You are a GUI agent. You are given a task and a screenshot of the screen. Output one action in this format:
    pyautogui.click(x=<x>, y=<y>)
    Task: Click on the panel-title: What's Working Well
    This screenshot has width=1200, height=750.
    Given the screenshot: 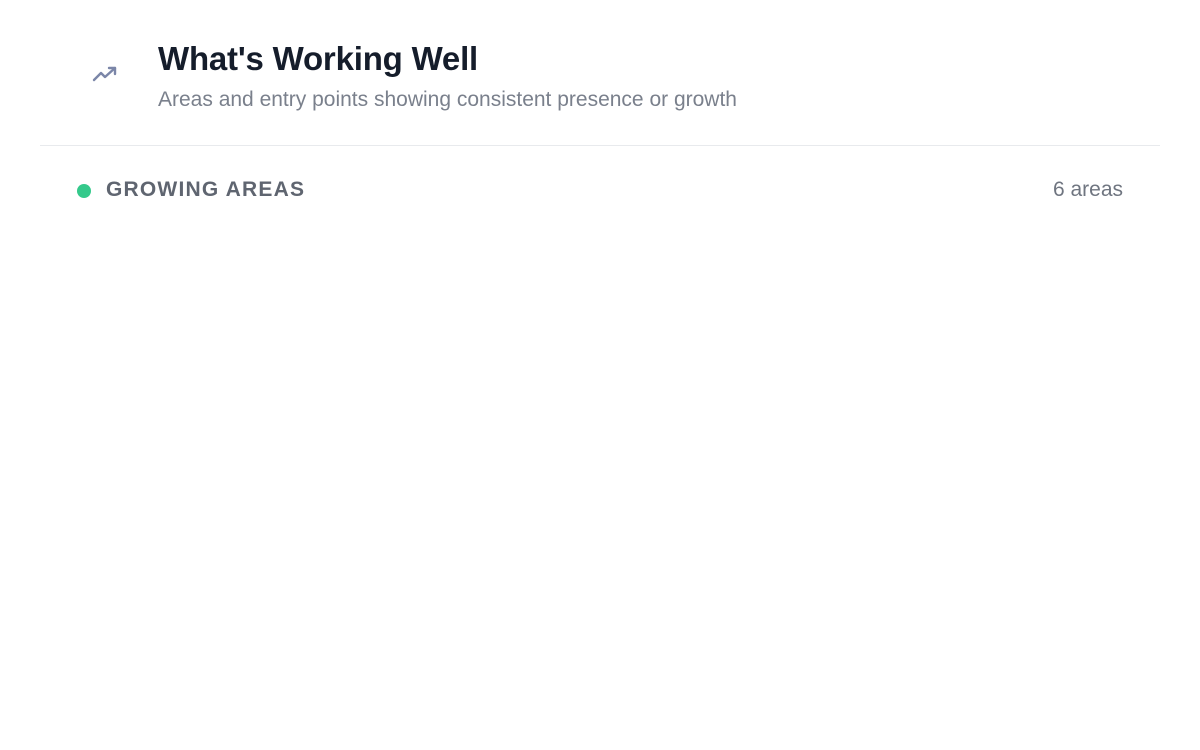 What is the action you would take?
    pyautogui.click(x=318, y=58)
    